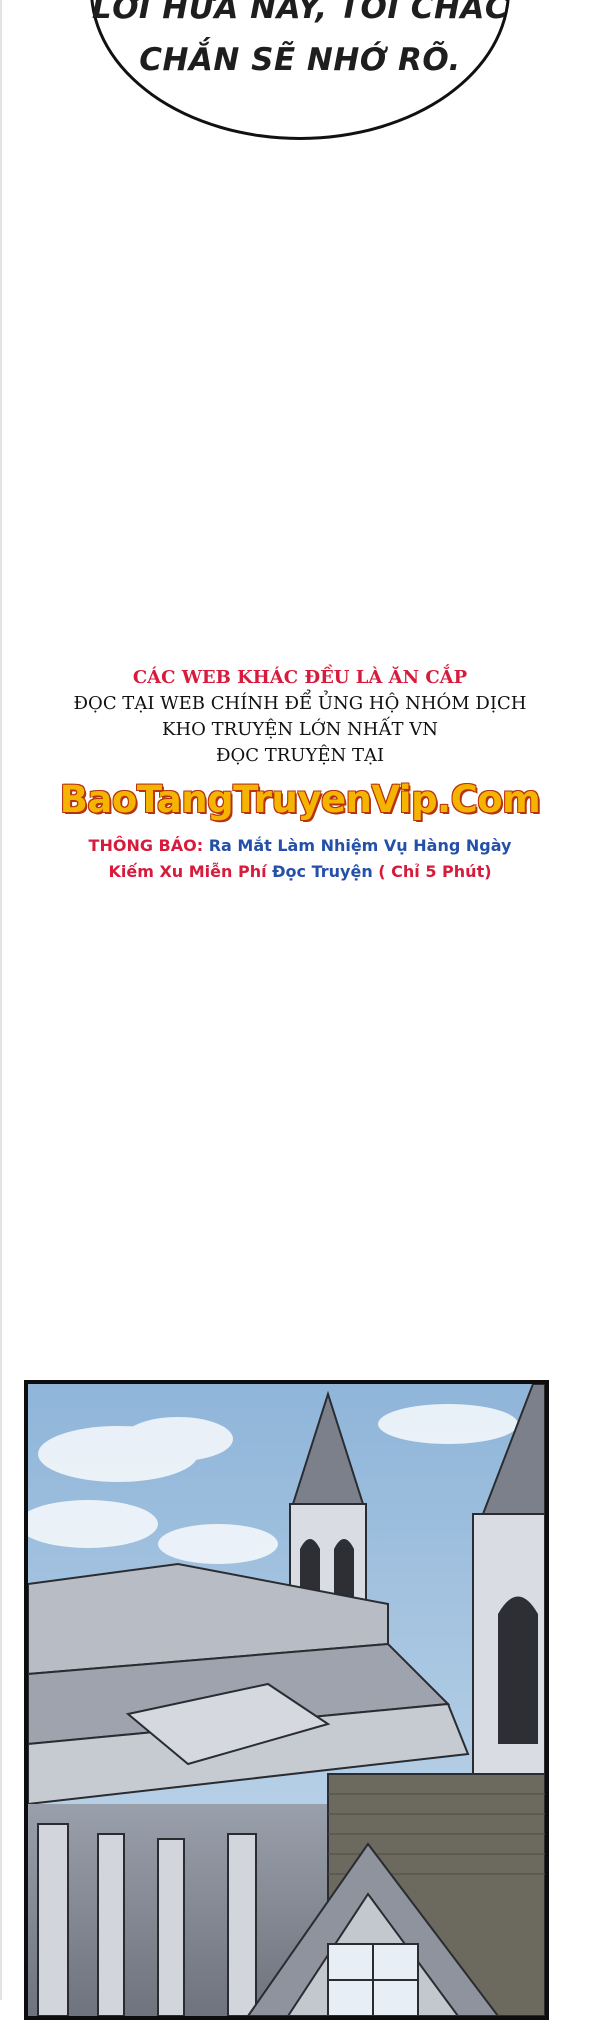 This screenshot has height=2020, width=600. What do you see at coordinates (360, 845) in the screenshot?
I see `announcement-daily-missions: Ra Mắt Làm Nhiệm Vụ Hàng Ngày` at bounding box center [360, 845].